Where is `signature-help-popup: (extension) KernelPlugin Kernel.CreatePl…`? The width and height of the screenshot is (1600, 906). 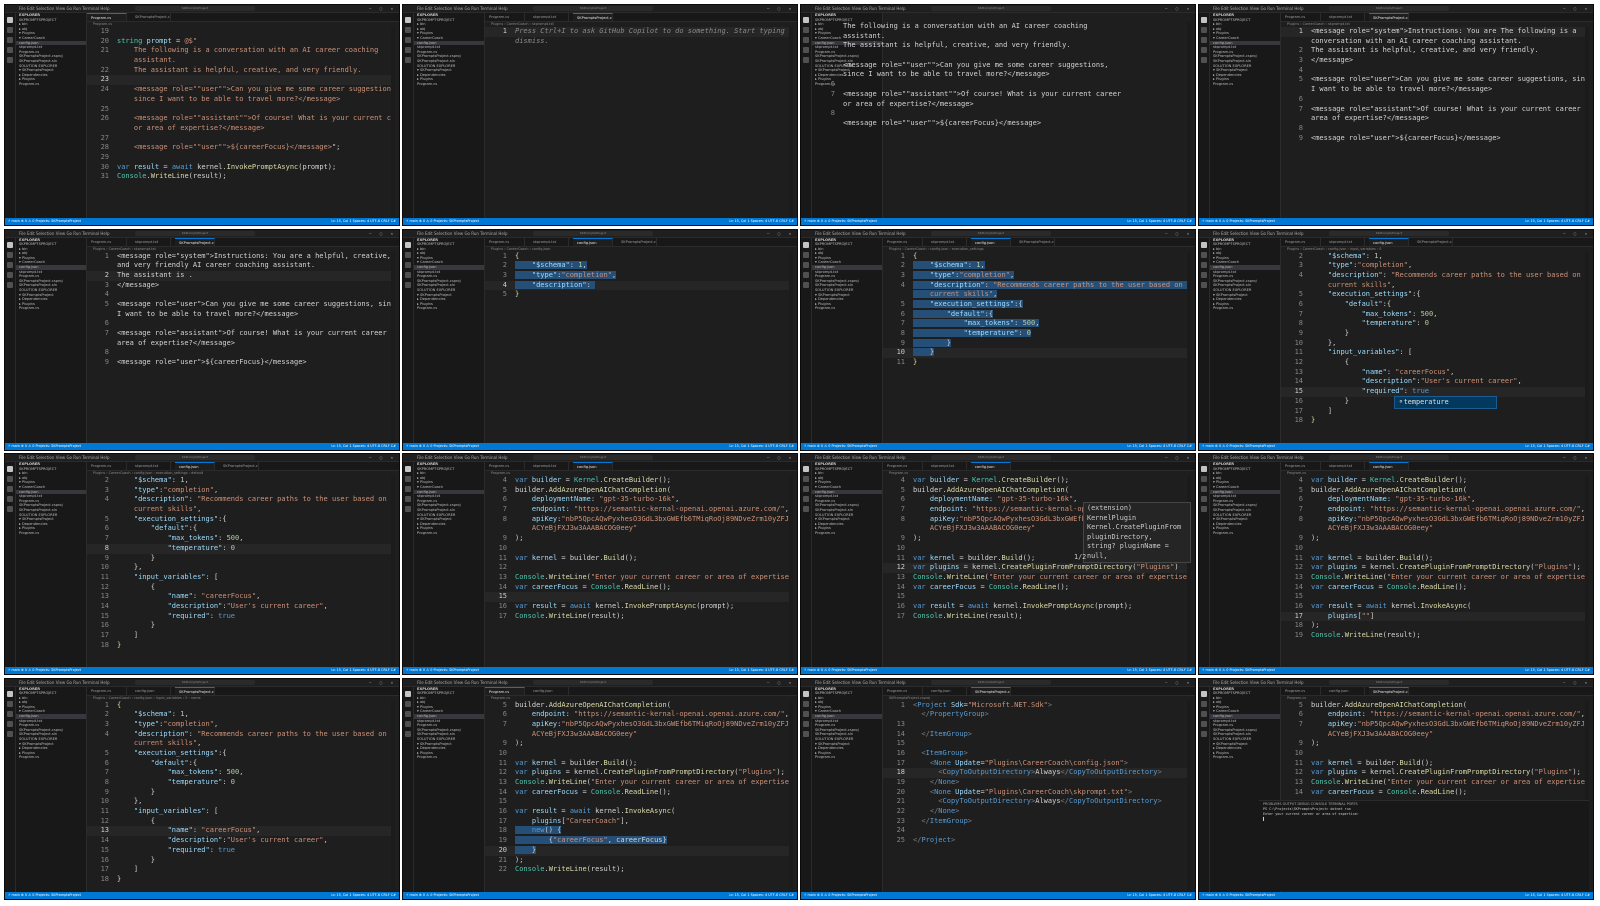
signature-help-popup: (extension) KernelPlugin Kernel.CreatePl… is located at coordinates (1137, 532).